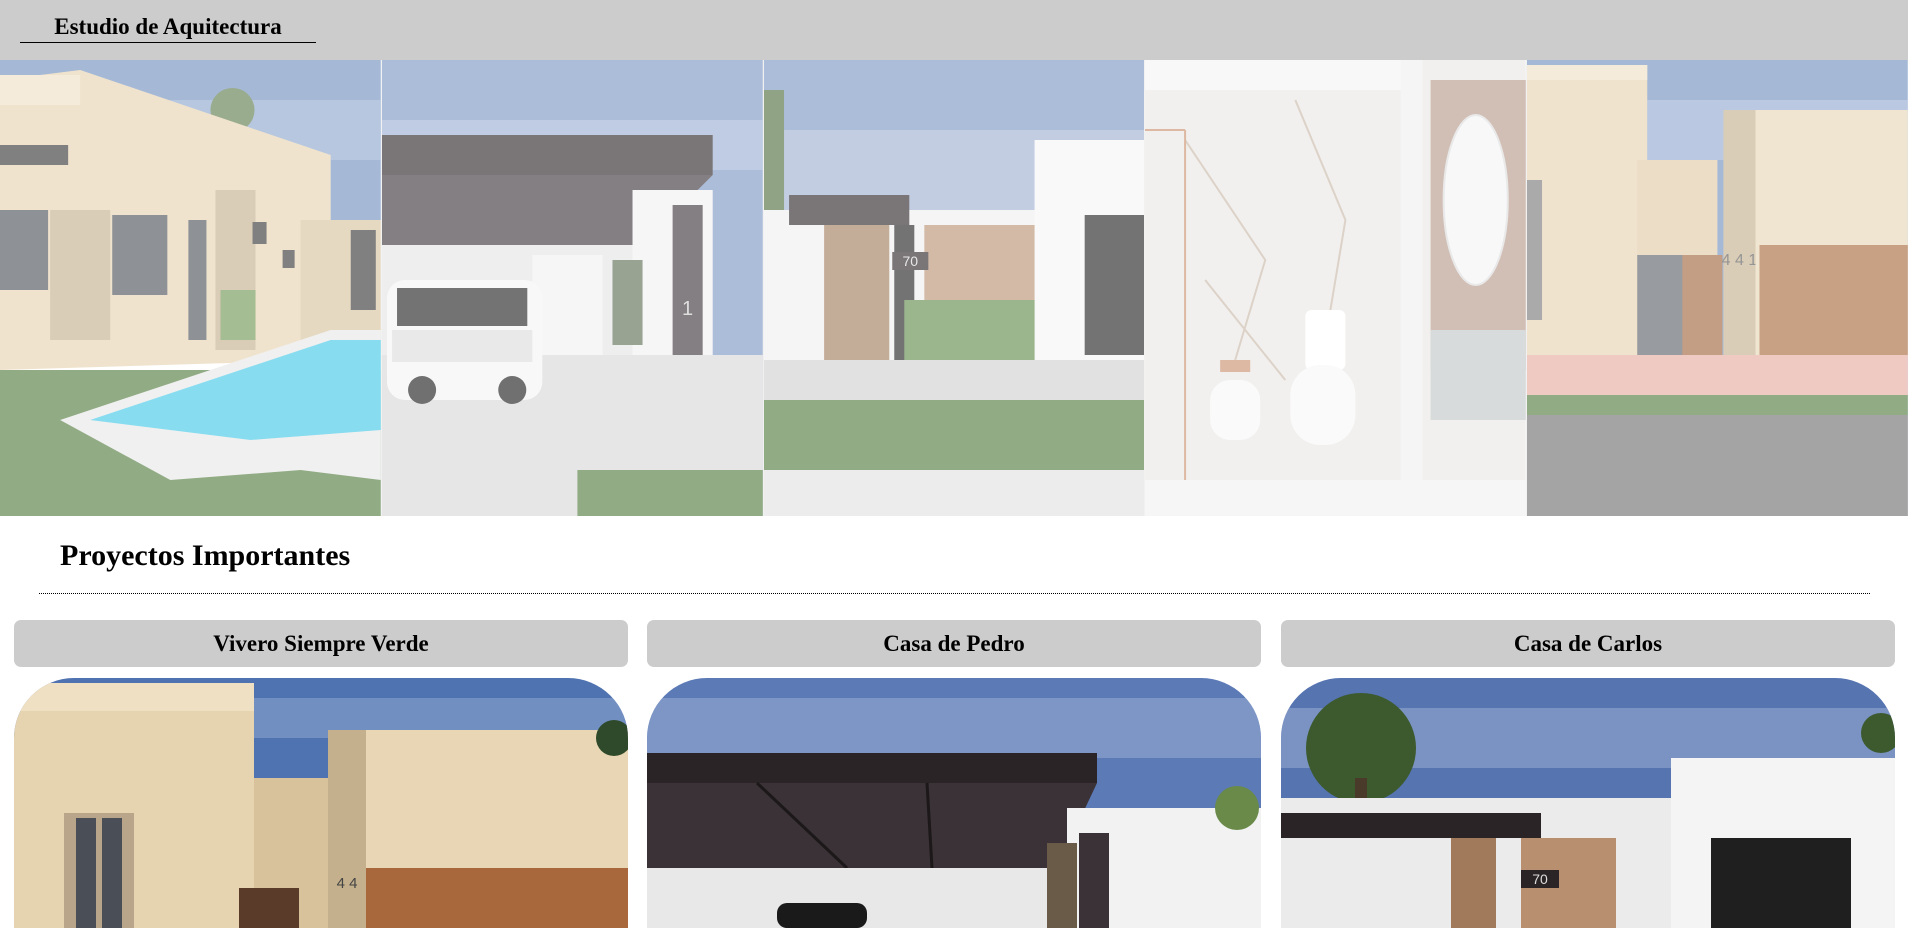 Image resolution: width=1908 pixels, height=928 pixels. Describe the element at coordinates (347, 883) in the screenshot. I see `card-house-number: 4 4` at that location.